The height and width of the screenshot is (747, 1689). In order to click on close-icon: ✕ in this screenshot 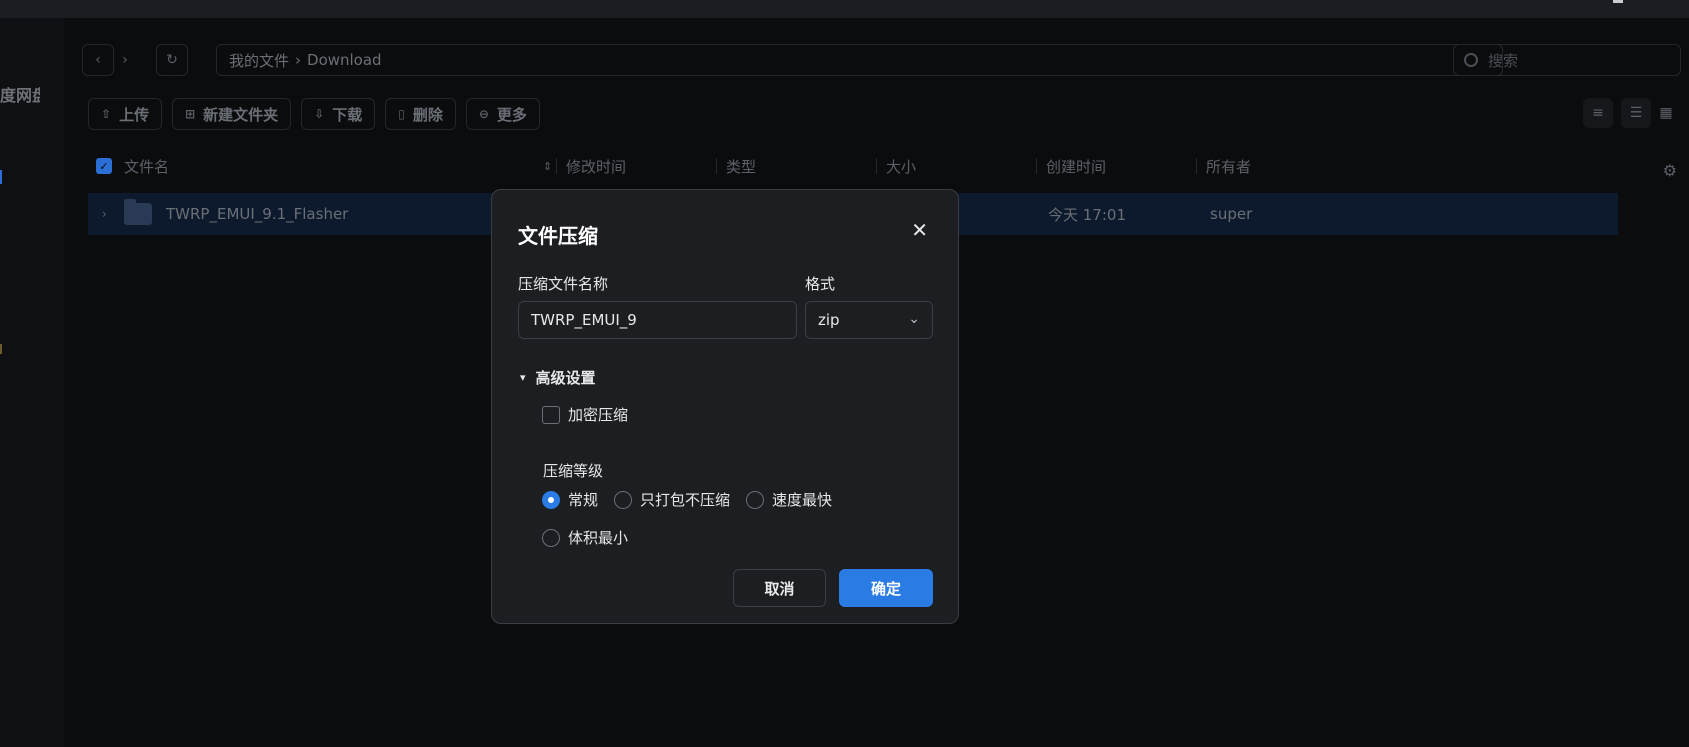, I will do `click(919, 230)`.